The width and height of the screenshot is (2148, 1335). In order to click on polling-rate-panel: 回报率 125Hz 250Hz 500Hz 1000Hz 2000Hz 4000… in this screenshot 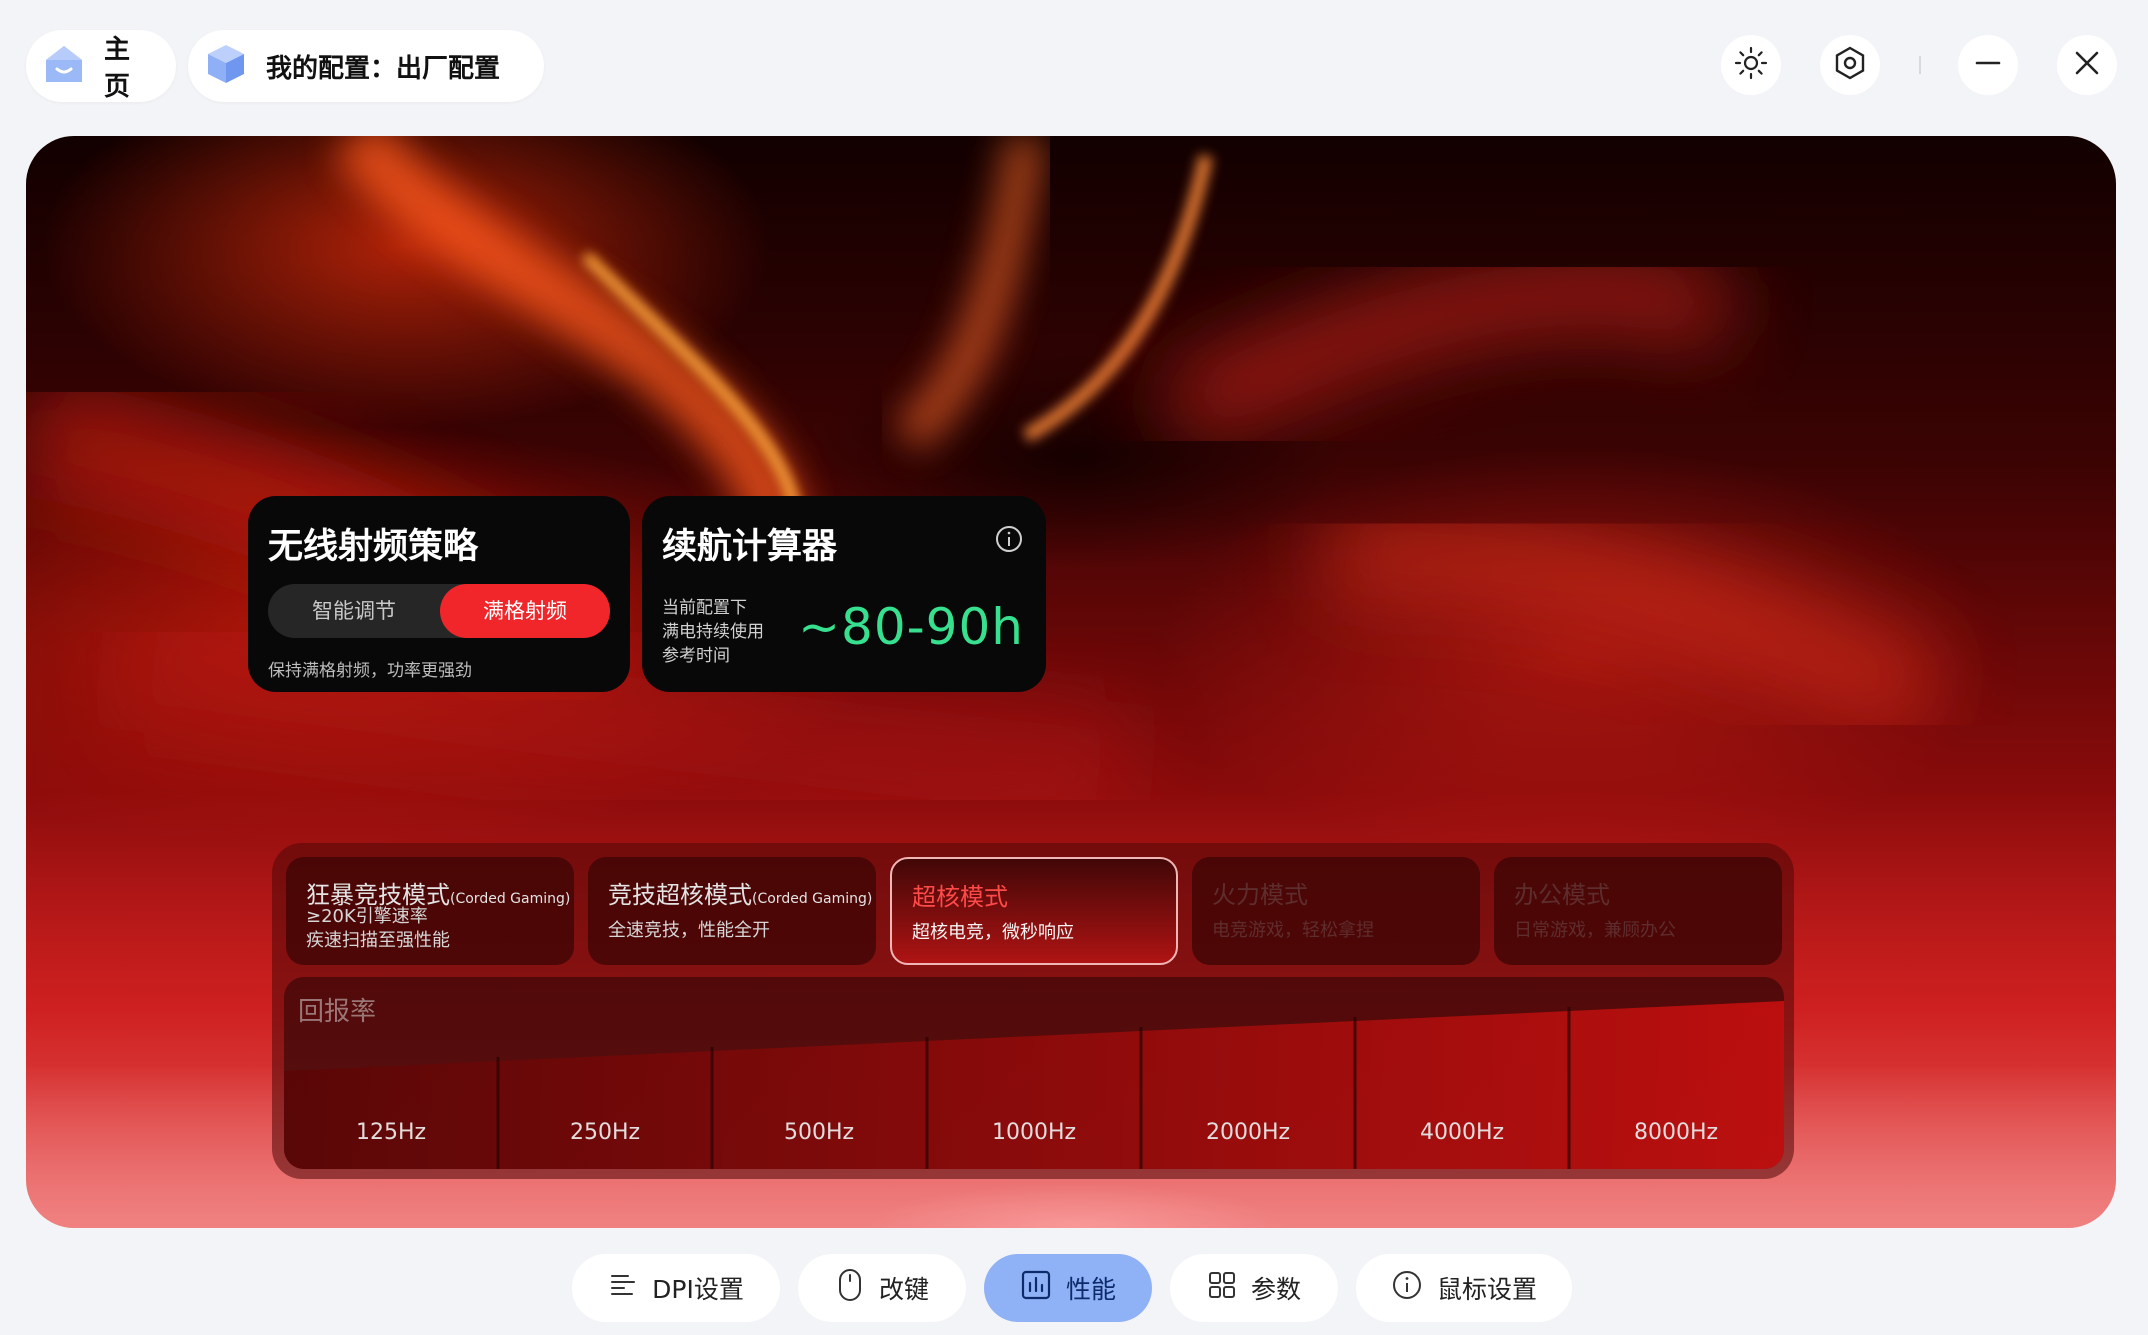, I will do `click(1034, 1073)`.